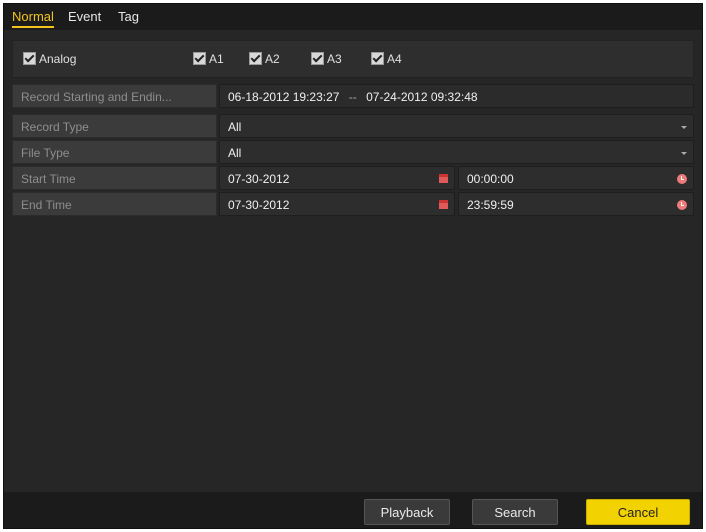 This screenshot has width=706, height=532. I want to click on start-time-value: 00:00:00, so click(490, 179).